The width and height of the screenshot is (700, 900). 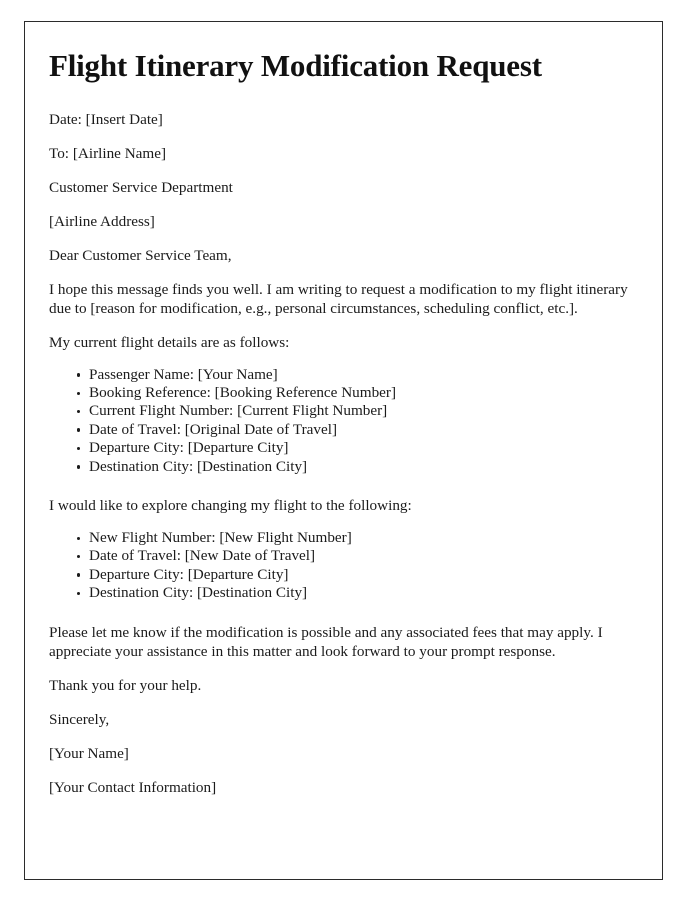 What do you see at coordinates (125, 685) in the screenshot?
I see `thanks-line: Thank you for your help.` at bounding box center [125, 685].